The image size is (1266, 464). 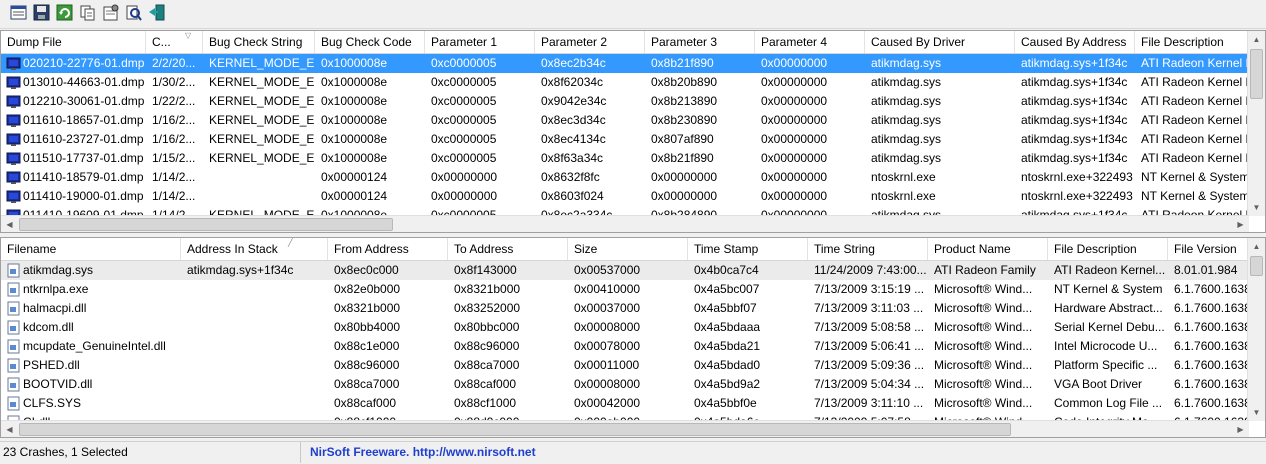 I want to click on table-cell: 0x8b21f890, so click(x=682, y=158).